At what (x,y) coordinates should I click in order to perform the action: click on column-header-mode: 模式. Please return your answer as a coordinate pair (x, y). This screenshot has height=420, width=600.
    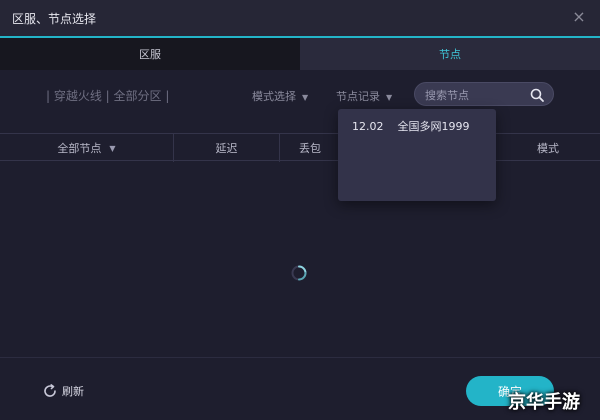
    Looking at the image, I should click on (548, 148).